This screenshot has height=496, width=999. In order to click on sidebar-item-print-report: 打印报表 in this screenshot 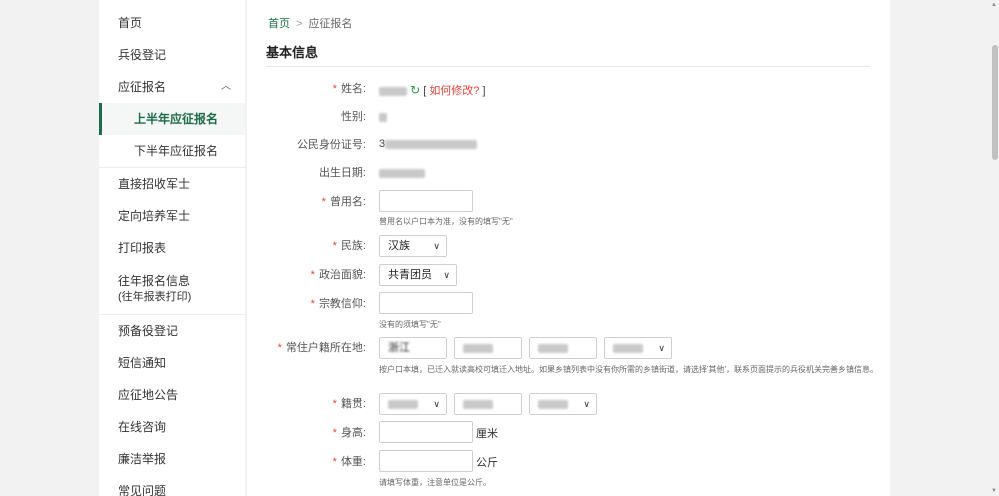, I will do `click(172, 248)`.